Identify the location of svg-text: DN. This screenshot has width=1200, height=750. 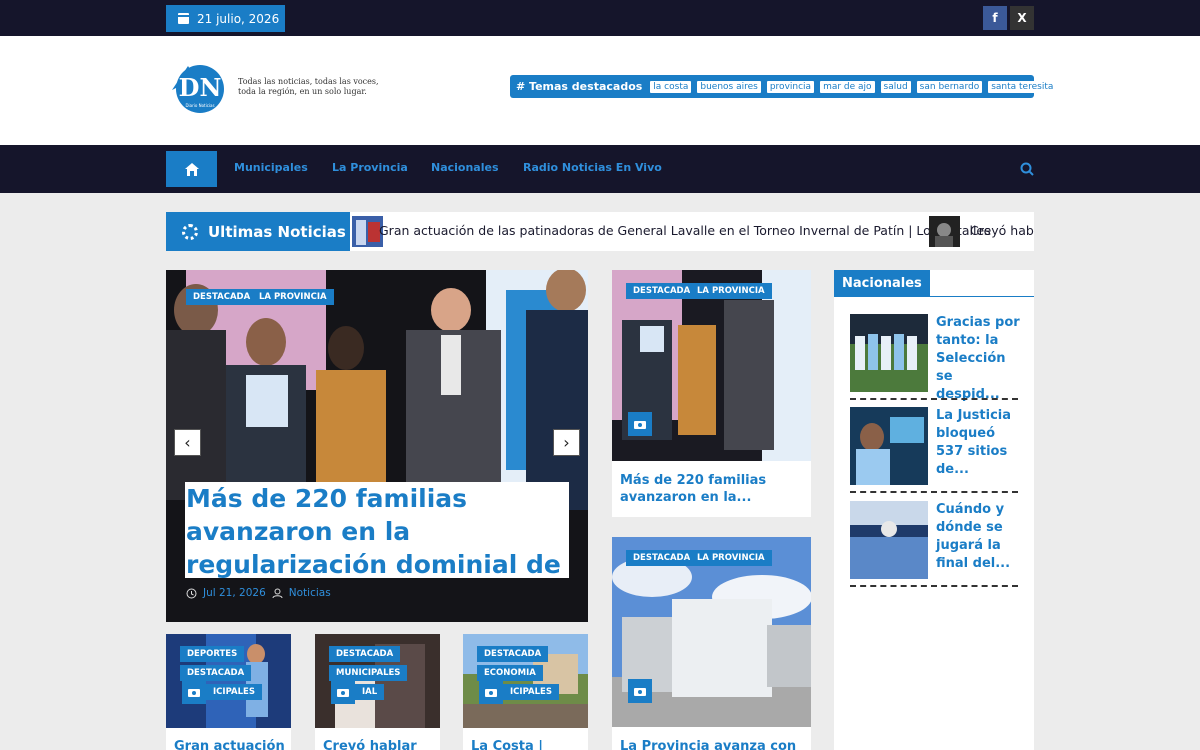
(200, 87).